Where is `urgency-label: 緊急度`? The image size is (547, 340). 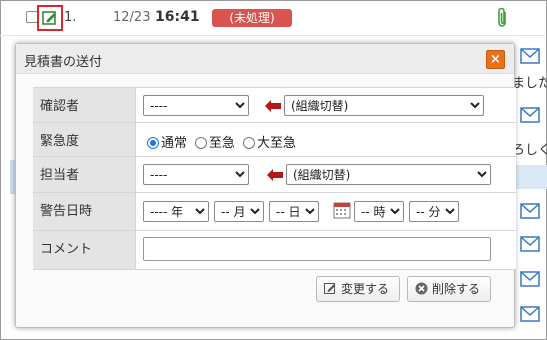
urgency-label: 緊急度 is located at coordinates (60, 141).